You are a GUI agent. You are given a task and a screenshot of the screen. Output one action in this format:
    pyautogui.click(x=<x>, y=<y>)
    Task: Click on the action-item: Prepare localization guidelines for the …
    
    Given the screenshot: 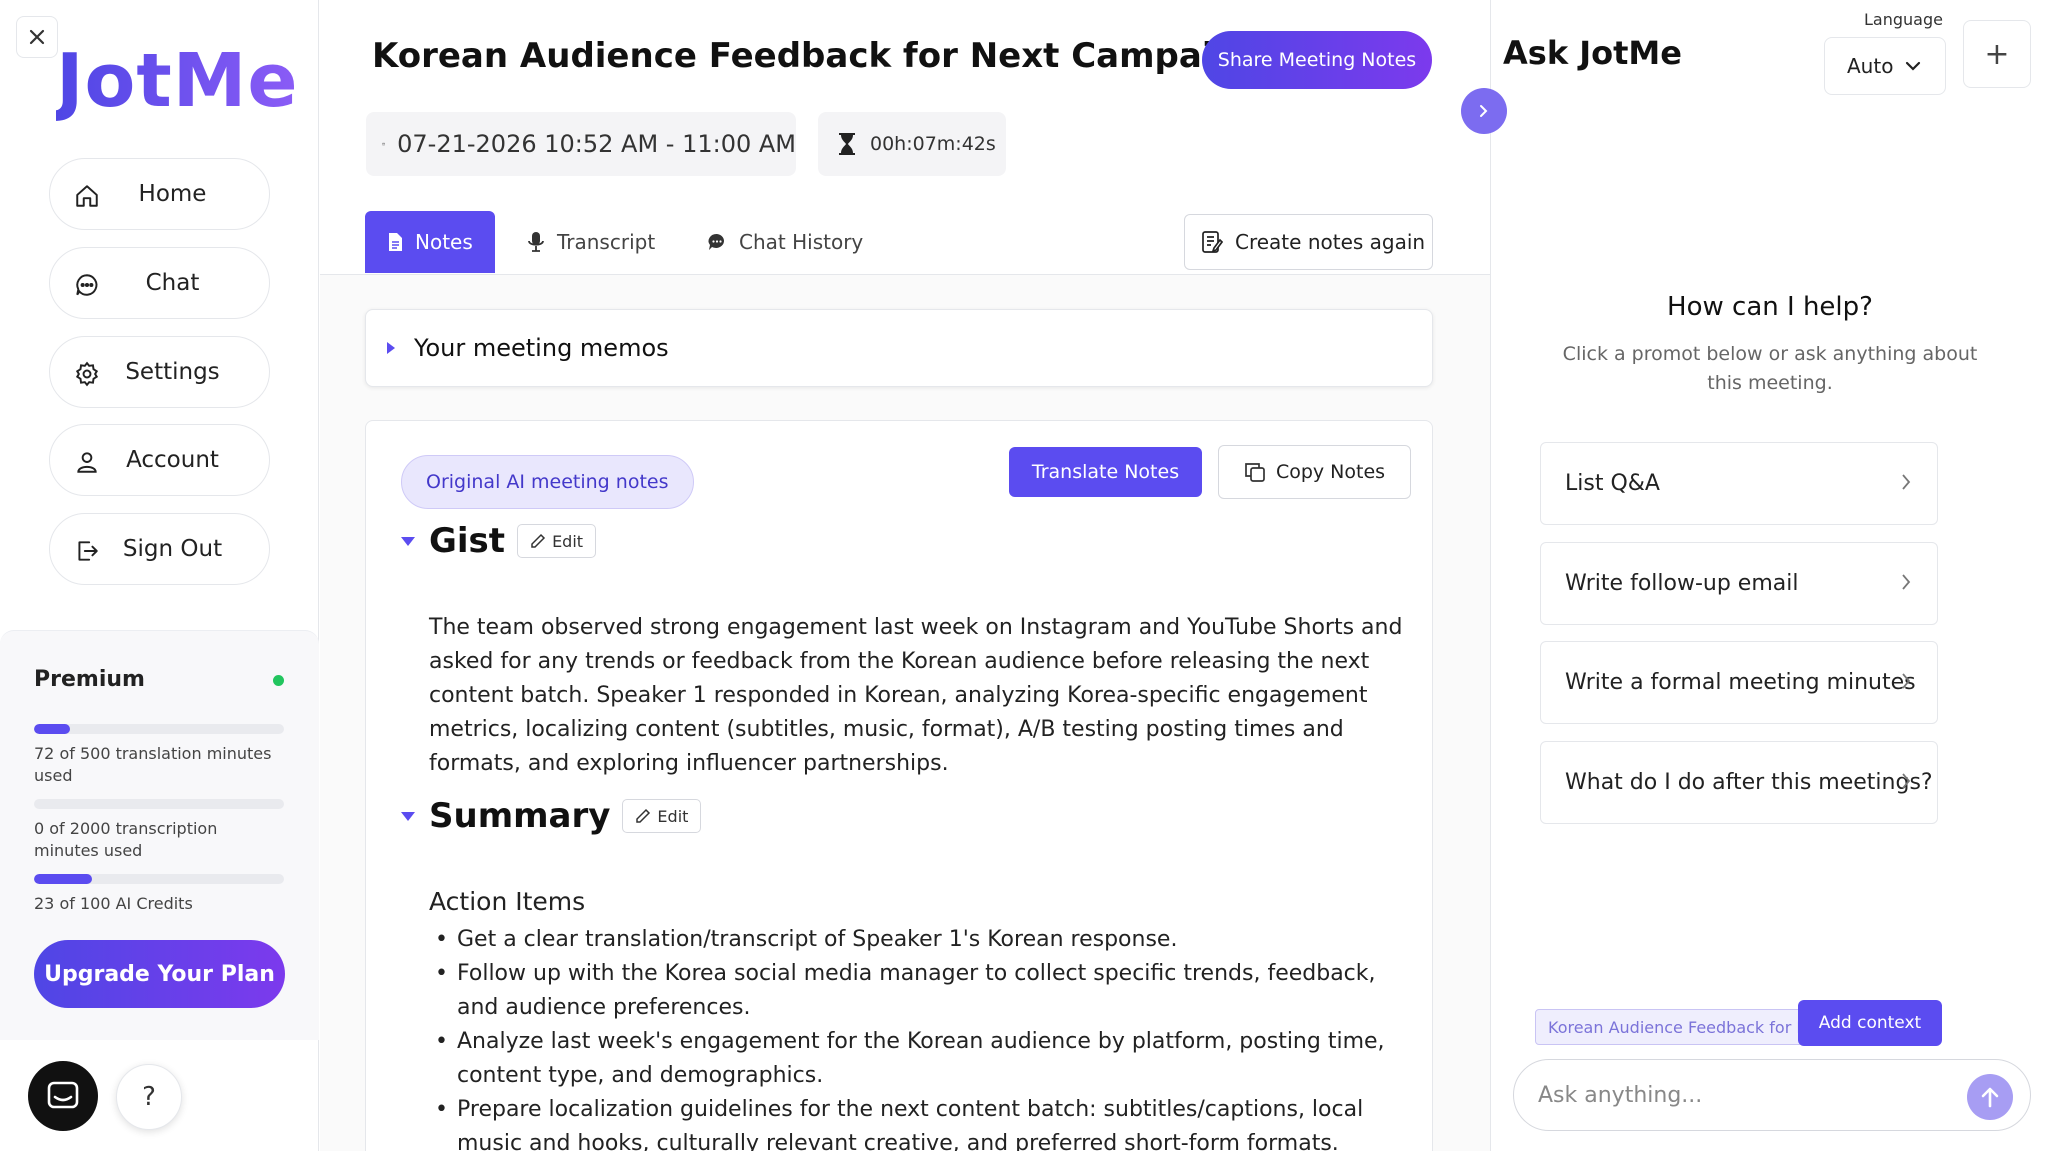 What is the action you would take?
    pyautogui.click(x=924, y=1122)
    